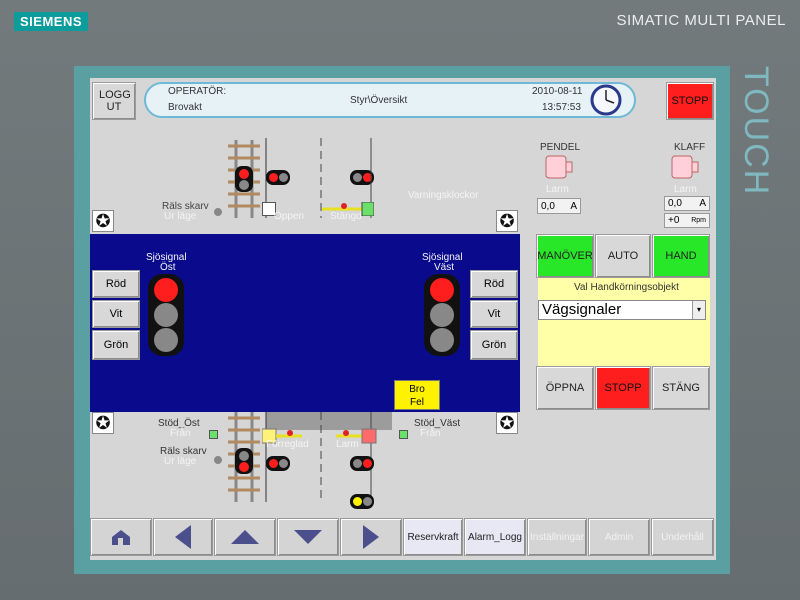 The image size is (800, 600). Describe the element at coordinates (687, 220) in the screenshot. I see `klaff-rpm-value: +0 Rpm` at that location.